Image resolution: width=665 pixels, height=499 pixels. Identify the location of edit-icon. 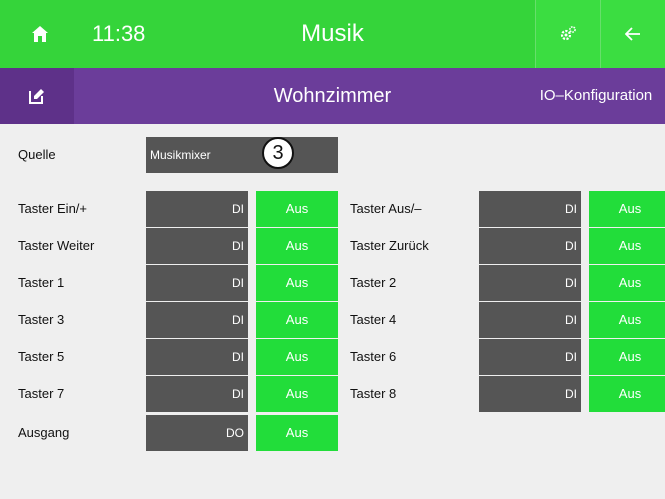
(36, 96).